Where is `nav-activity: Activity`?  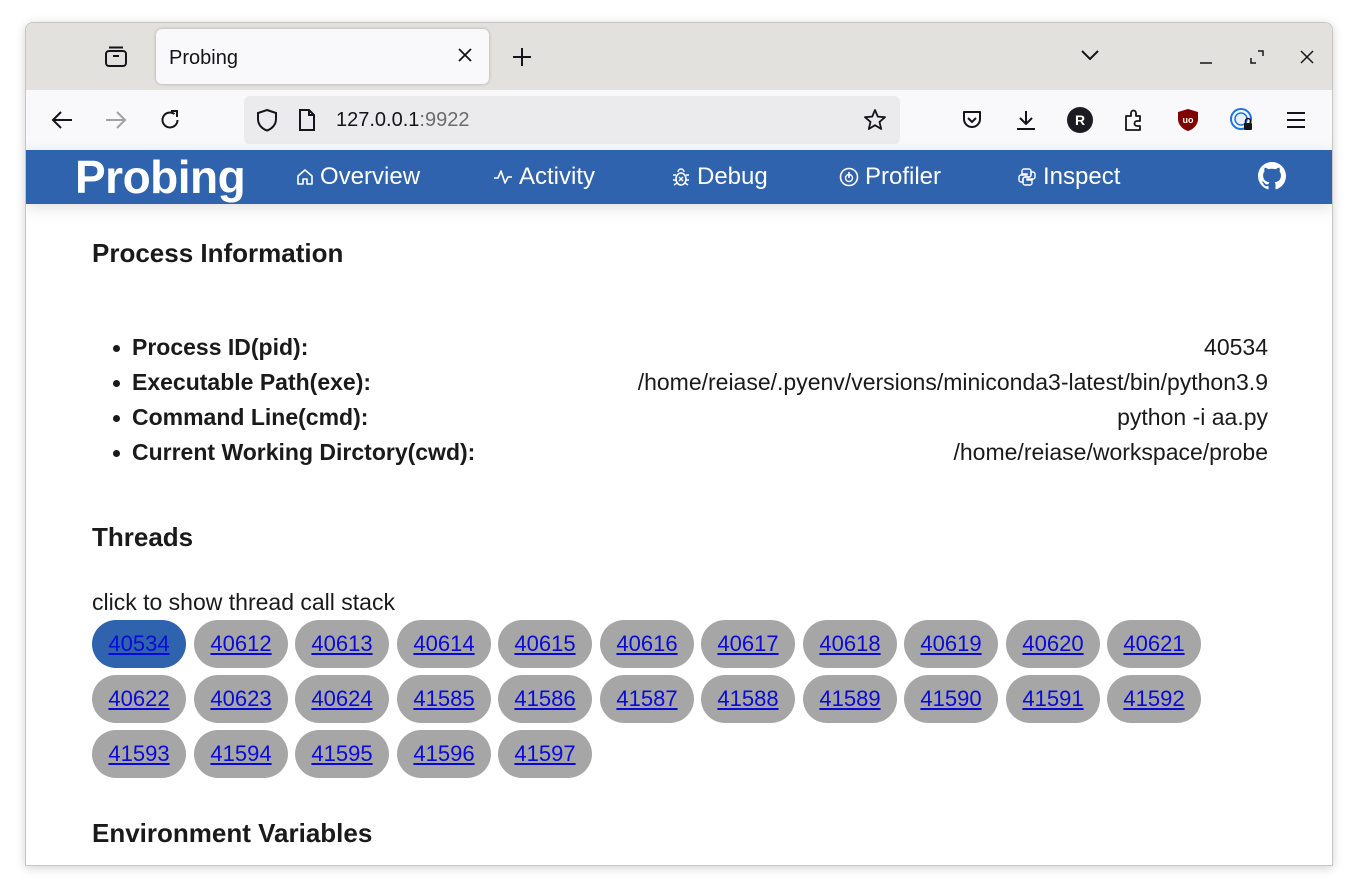
nav-activity: Activity is located at coordinates (544, 177).